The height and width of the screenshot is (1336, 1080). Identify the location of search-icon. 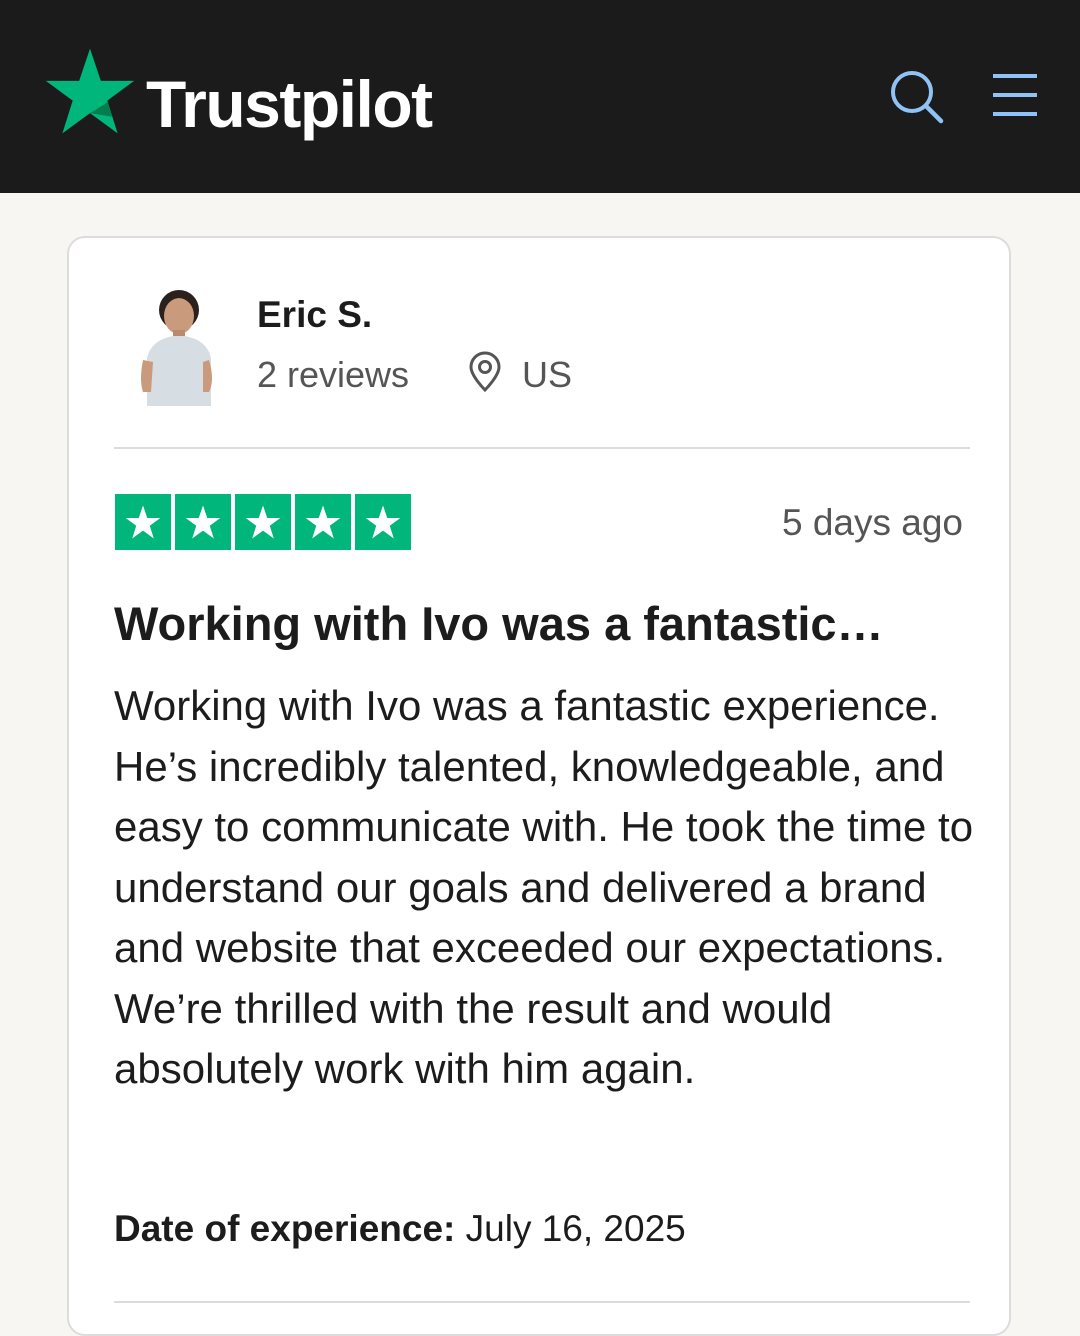
(917, 97).